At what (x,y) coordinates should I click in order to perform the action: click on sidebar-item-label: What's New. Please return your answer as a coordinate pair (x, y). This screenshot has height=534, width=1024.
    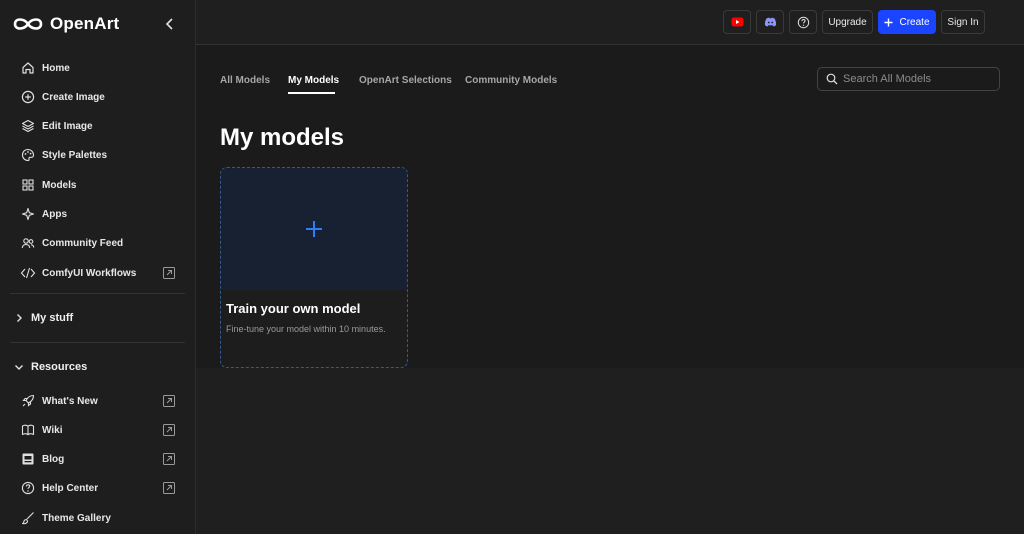
    Looking at the image, I should click on (70, 401).